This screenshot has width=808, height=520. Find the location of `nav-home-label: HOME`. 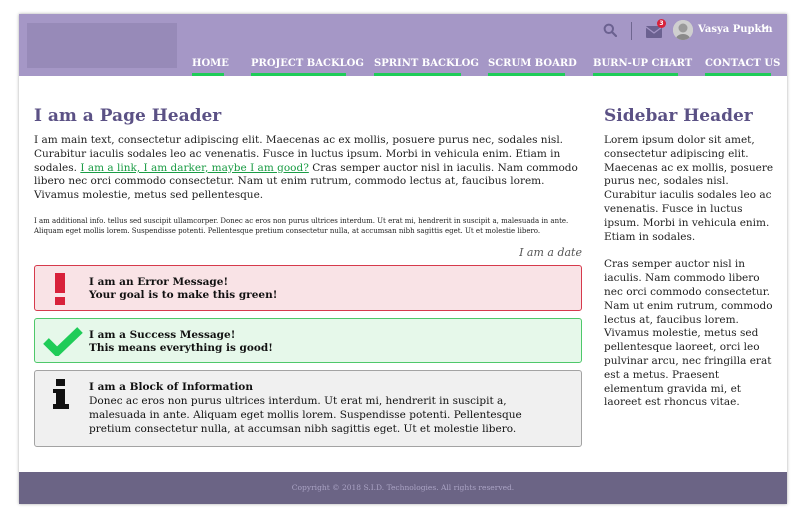

nav-home-label: HOME is located at coordinates (210, 63).